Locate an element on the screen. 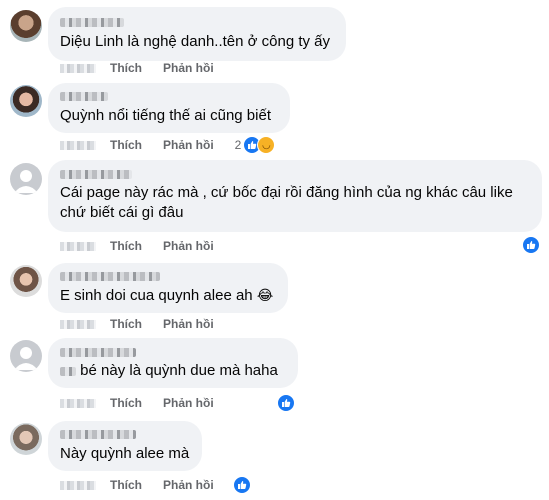  comment-text-body: bé này là quỳnh due mà haha is located at coordinates (179, 370).